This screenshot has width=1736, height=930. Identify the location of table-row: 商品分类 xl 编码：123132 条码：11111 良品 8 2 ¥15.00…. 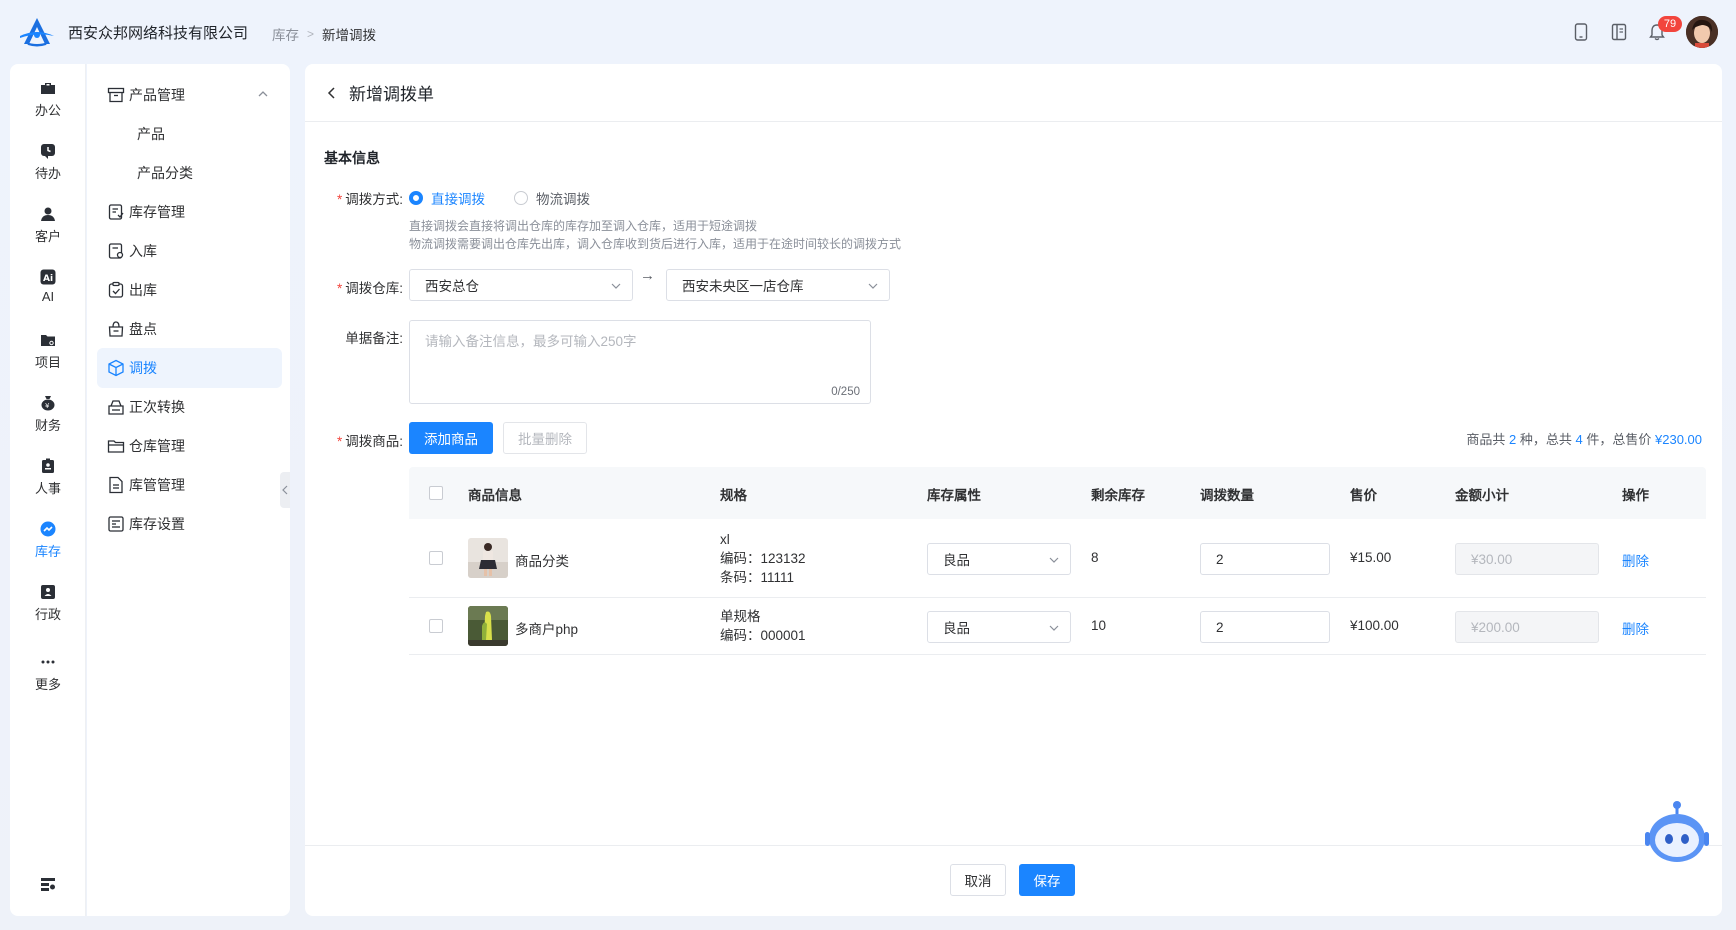
(1057, 558).